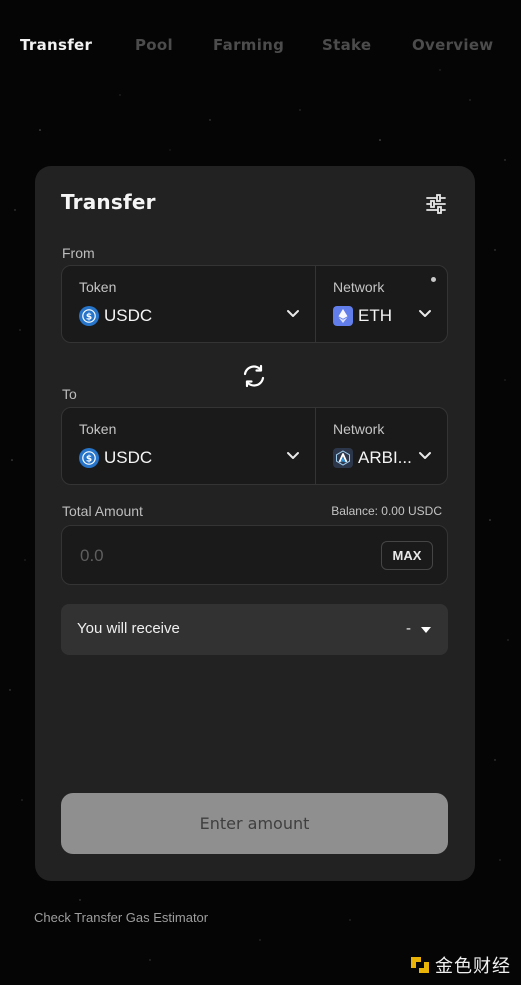  What do you see at coordinates (188, 304) in the screenshot?
I see `from-token-select: Token $ USDC` at bounding box center [188, 304].